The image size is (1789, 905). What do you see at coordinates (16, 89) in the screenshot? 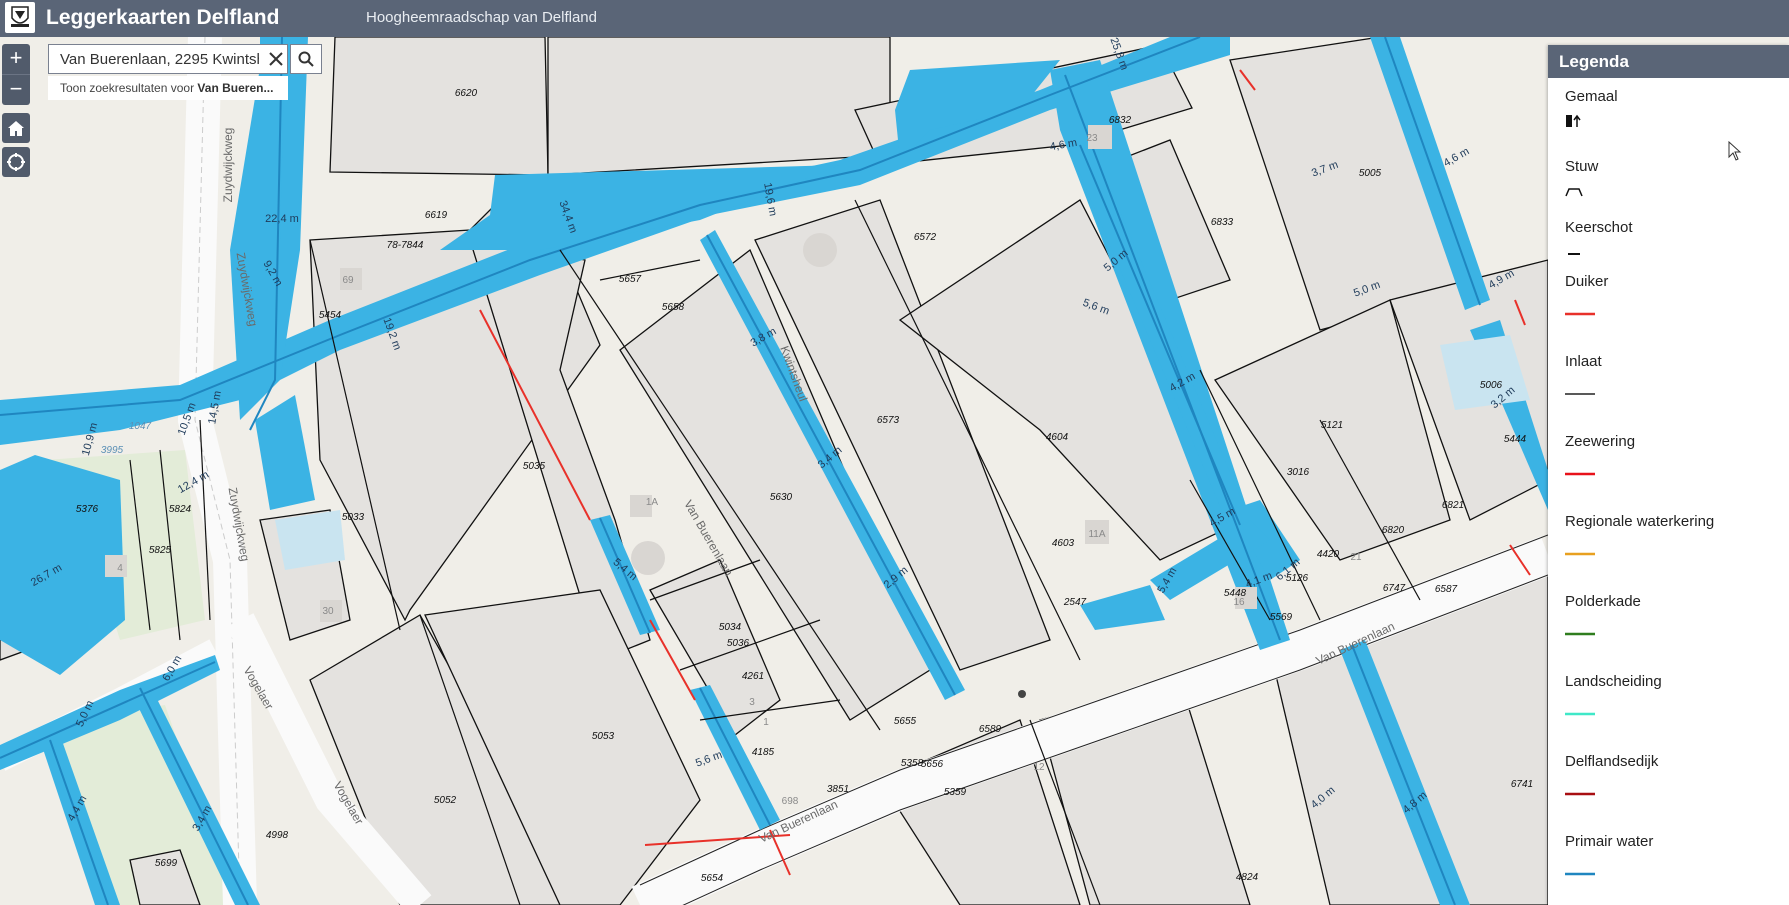
I see `zoom-out-button: −` at bounding box center [16, 89].